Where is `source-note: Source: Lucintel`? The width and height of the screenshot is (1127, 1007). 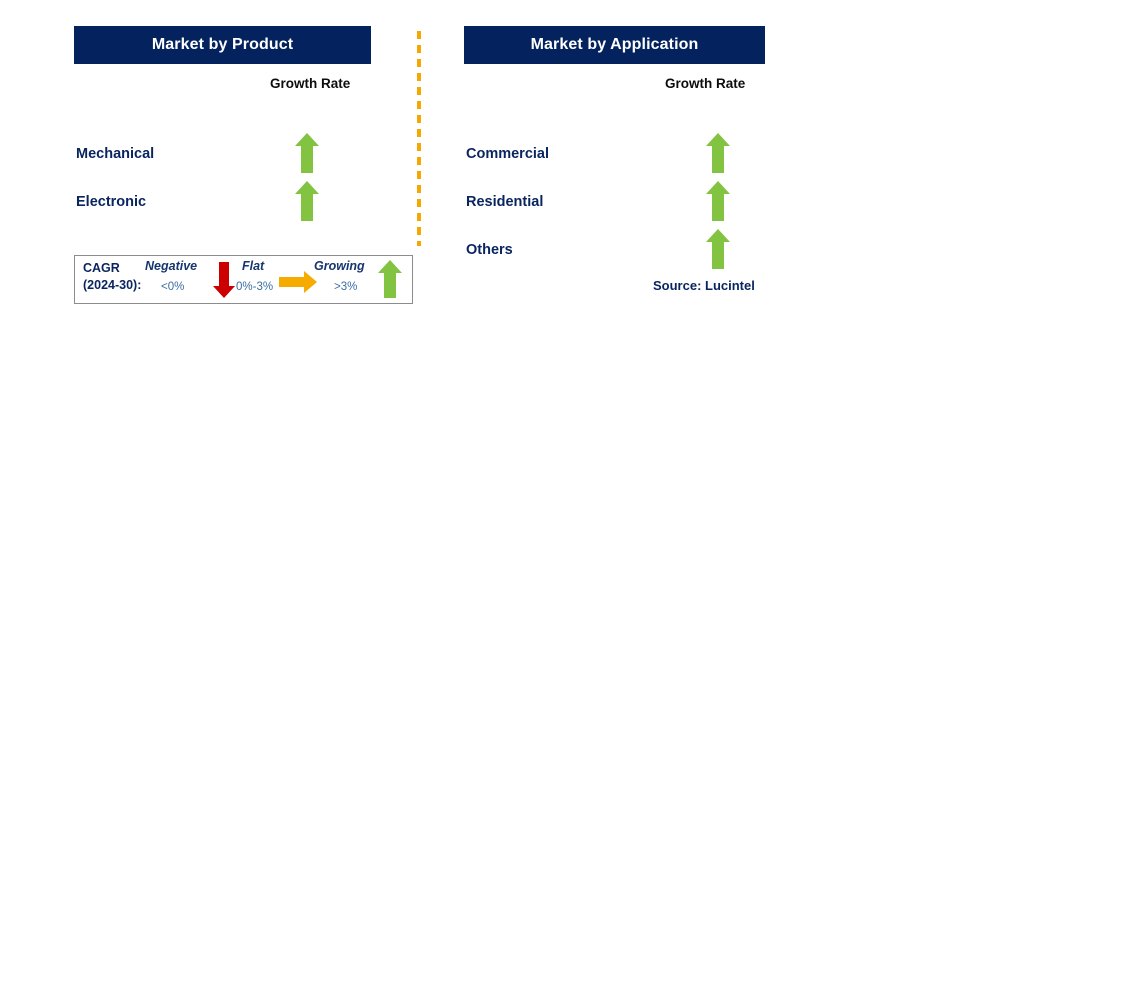 source-note: Source: Lucintel is located at coordinates (704, 285).